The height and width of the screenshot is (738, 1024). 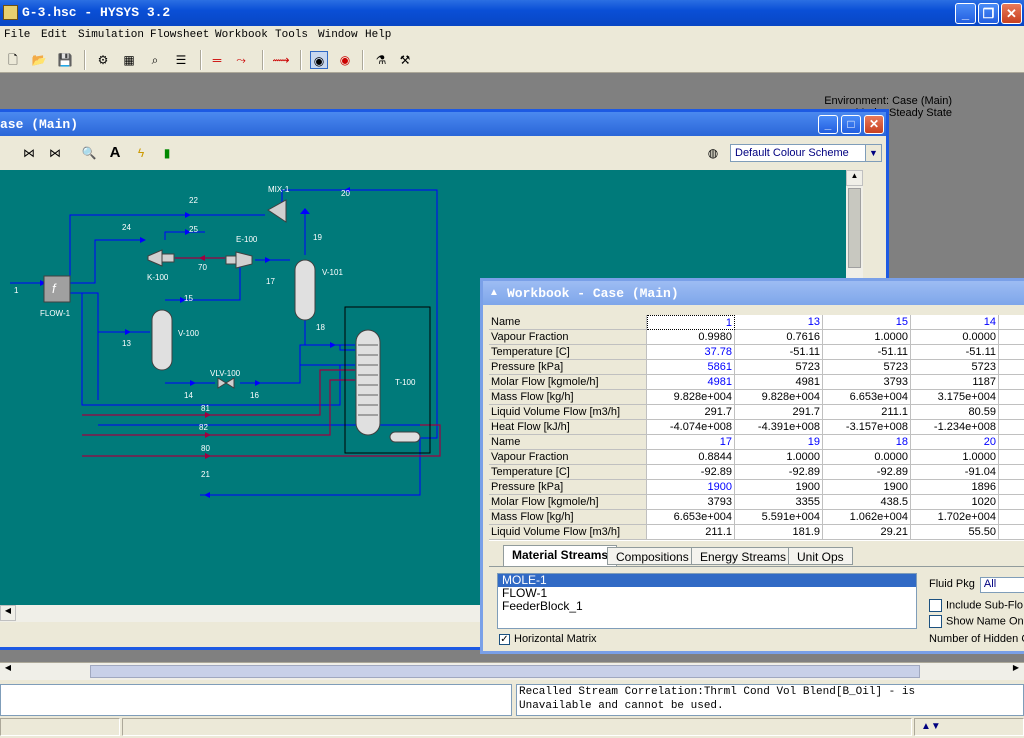 What do you see at coordinates (955, 397) in the screenshot?
I see `value-cell: 3.175e+004` at bounding box center [955, 397].